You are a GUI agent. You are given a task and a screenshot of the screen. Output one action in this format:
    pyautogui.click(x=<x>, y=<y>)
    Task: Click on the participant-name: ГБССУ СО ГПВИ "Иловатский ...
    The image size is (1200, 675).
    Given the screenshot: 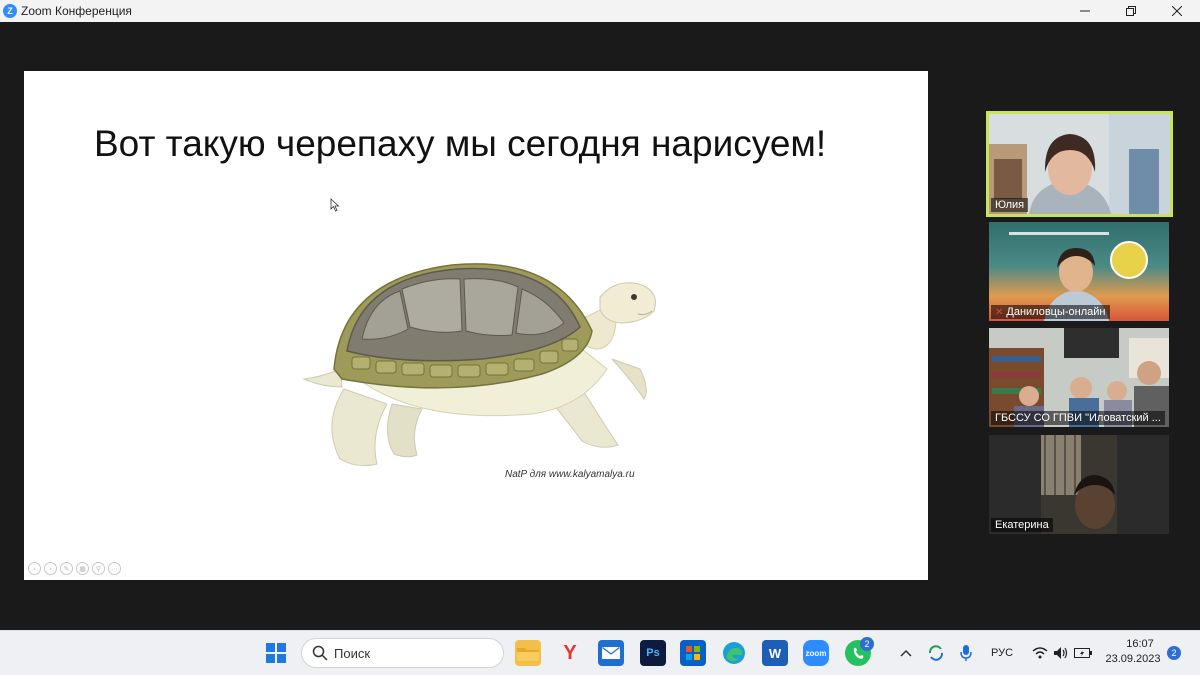 What is the action you would take?
    pyautogui.click(x=1078, y=418)
    